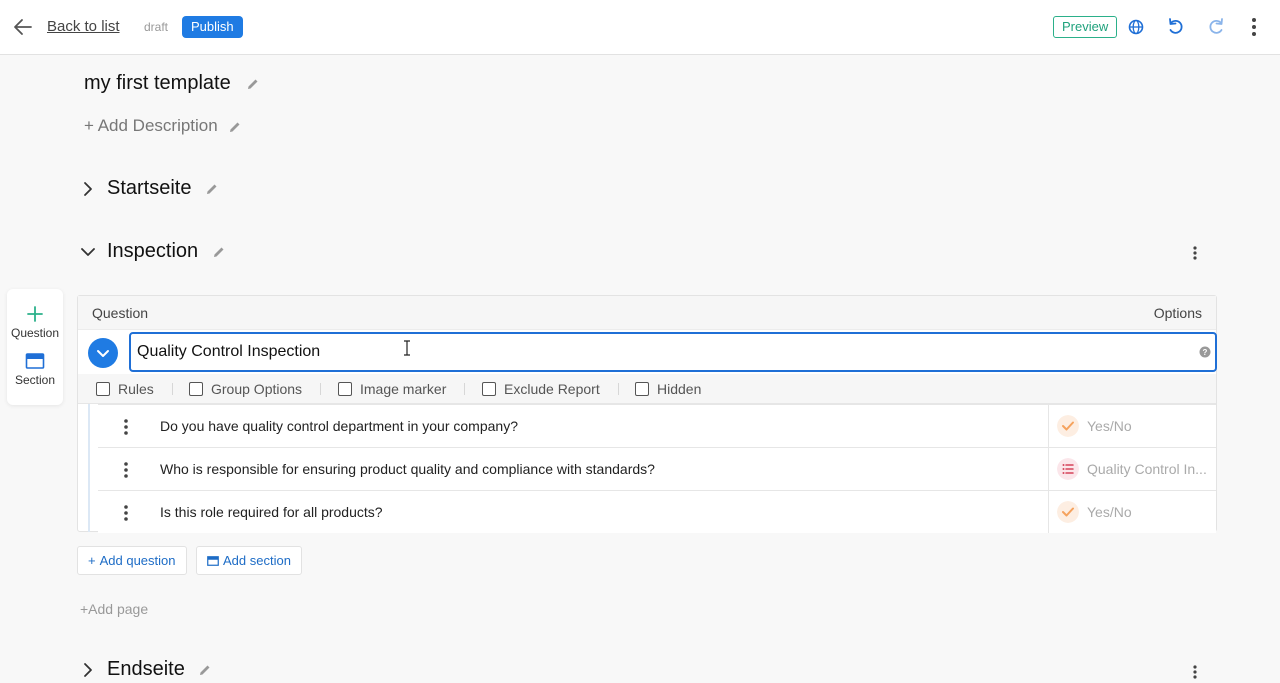 Image resolution: width=1280 pixels, height=683 pixels. What do you see at coordinates (35, 314) in the screenshot?
I see `plus-icon` at bounding box center [35, 314].